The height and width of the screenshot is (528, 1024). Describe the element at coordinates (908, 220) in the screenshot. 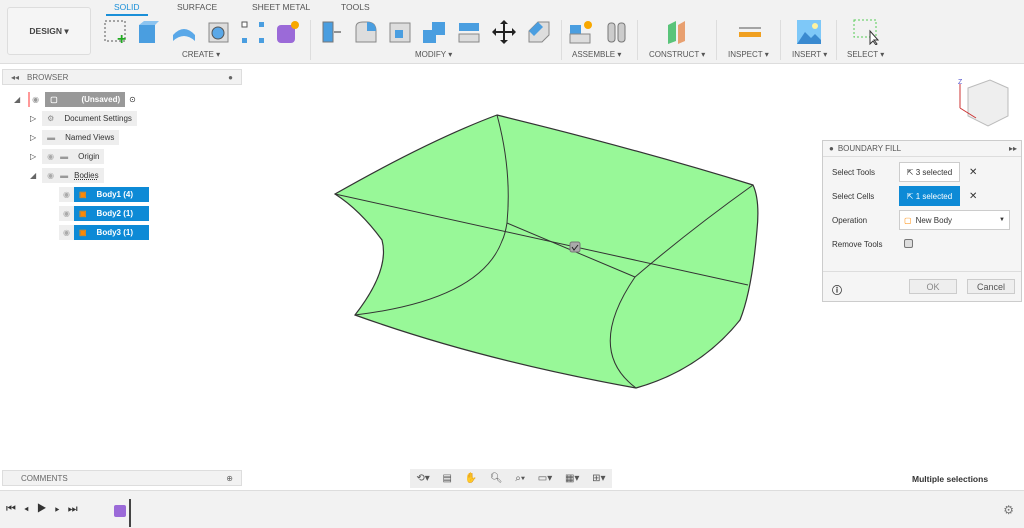

I see `new-body-icon: ▢` at that location.